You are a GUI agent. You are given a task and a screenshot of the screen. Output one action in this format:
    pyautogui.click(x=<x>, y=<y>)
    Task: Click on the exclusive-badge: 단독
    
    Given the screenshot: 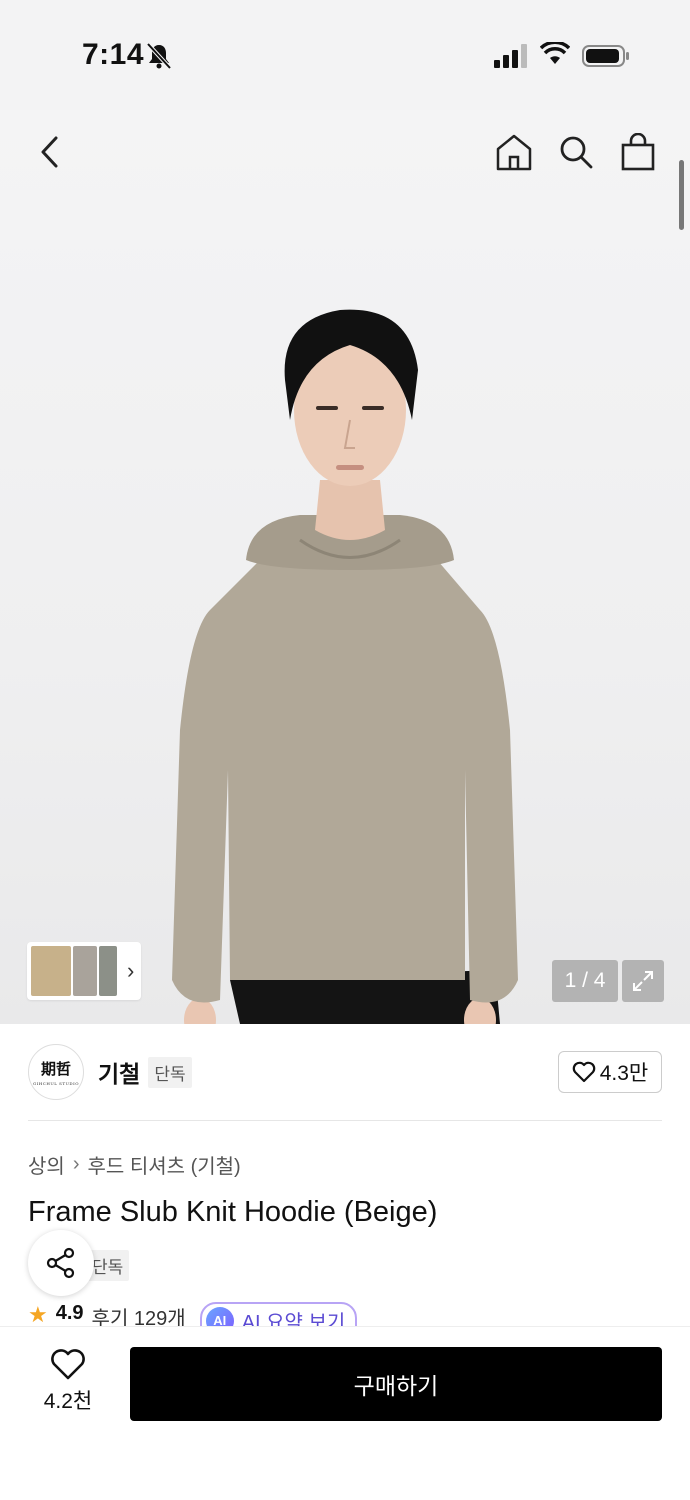 What is the action you would take?
    pyautogui.click(x=170, y=1072)
    